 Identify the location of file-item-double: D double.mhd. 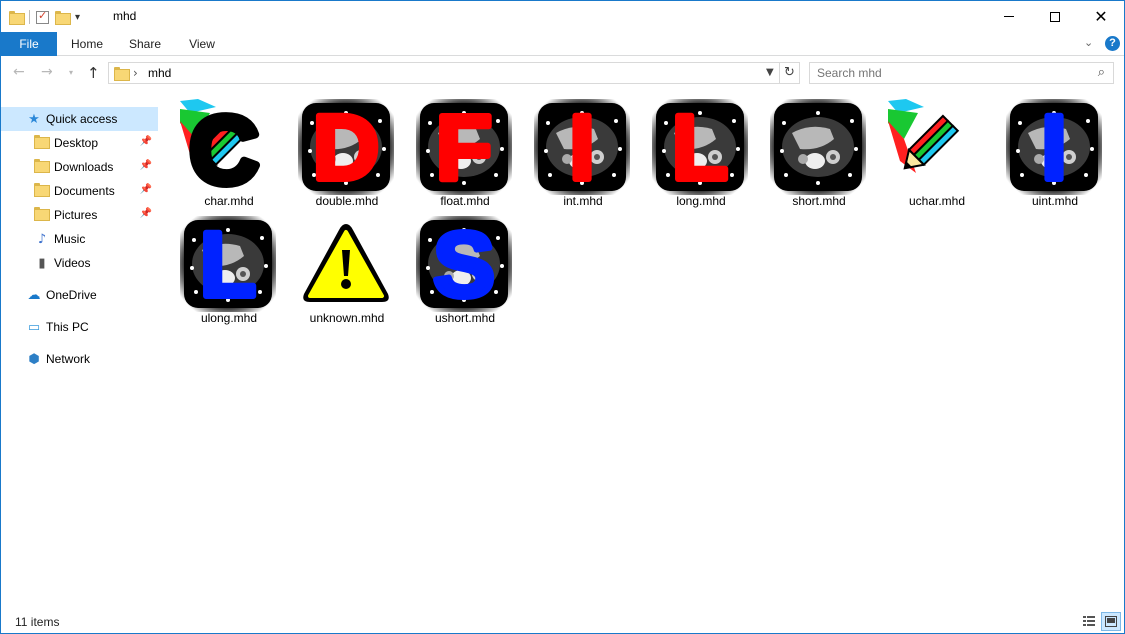
(342, 149).